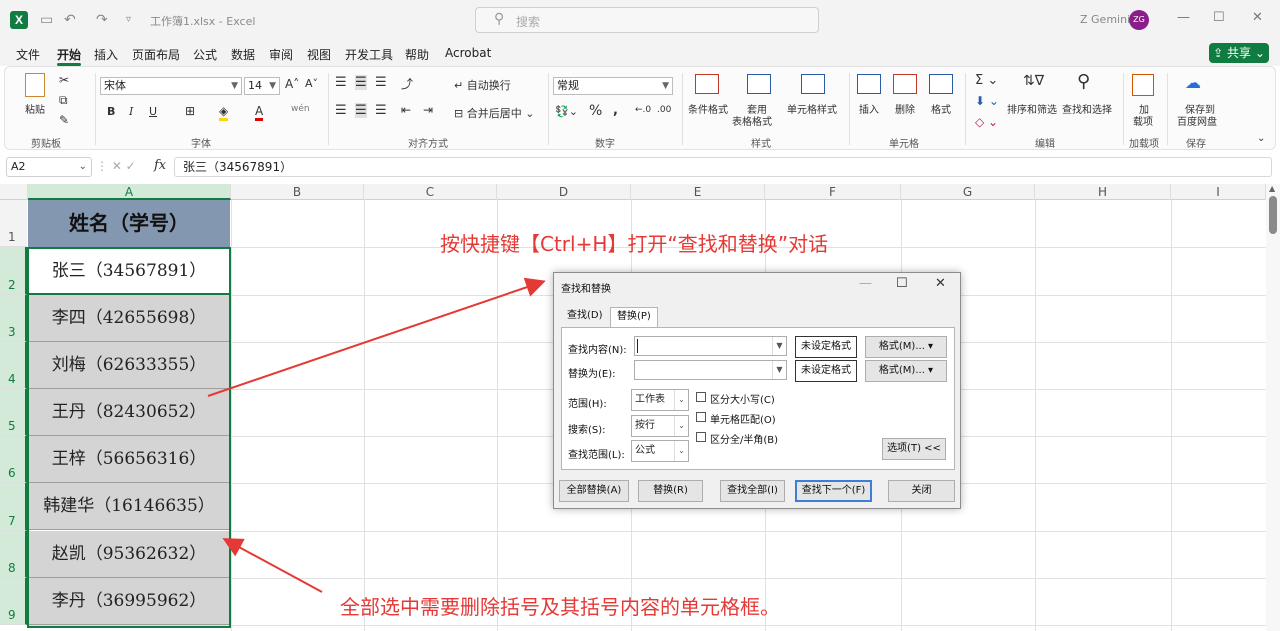 Image resolution: width=1280 pixels, height=631 pixels. I want to click on format-button-find: 格式(M)... ▾, so click(906, 347).